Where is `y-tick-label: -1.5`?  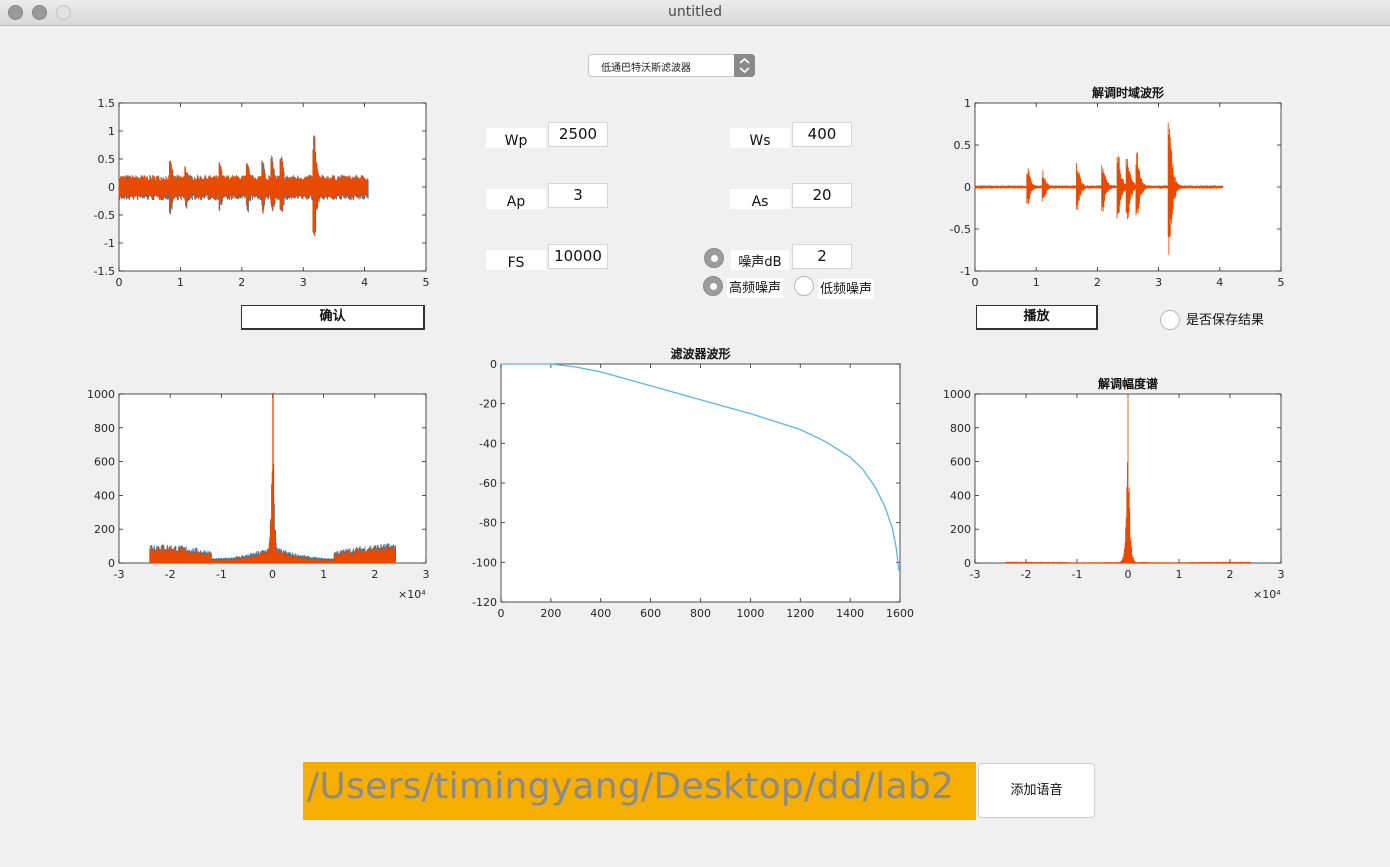
y-tick-label: -1.5 is located at coordinates (104, 271).